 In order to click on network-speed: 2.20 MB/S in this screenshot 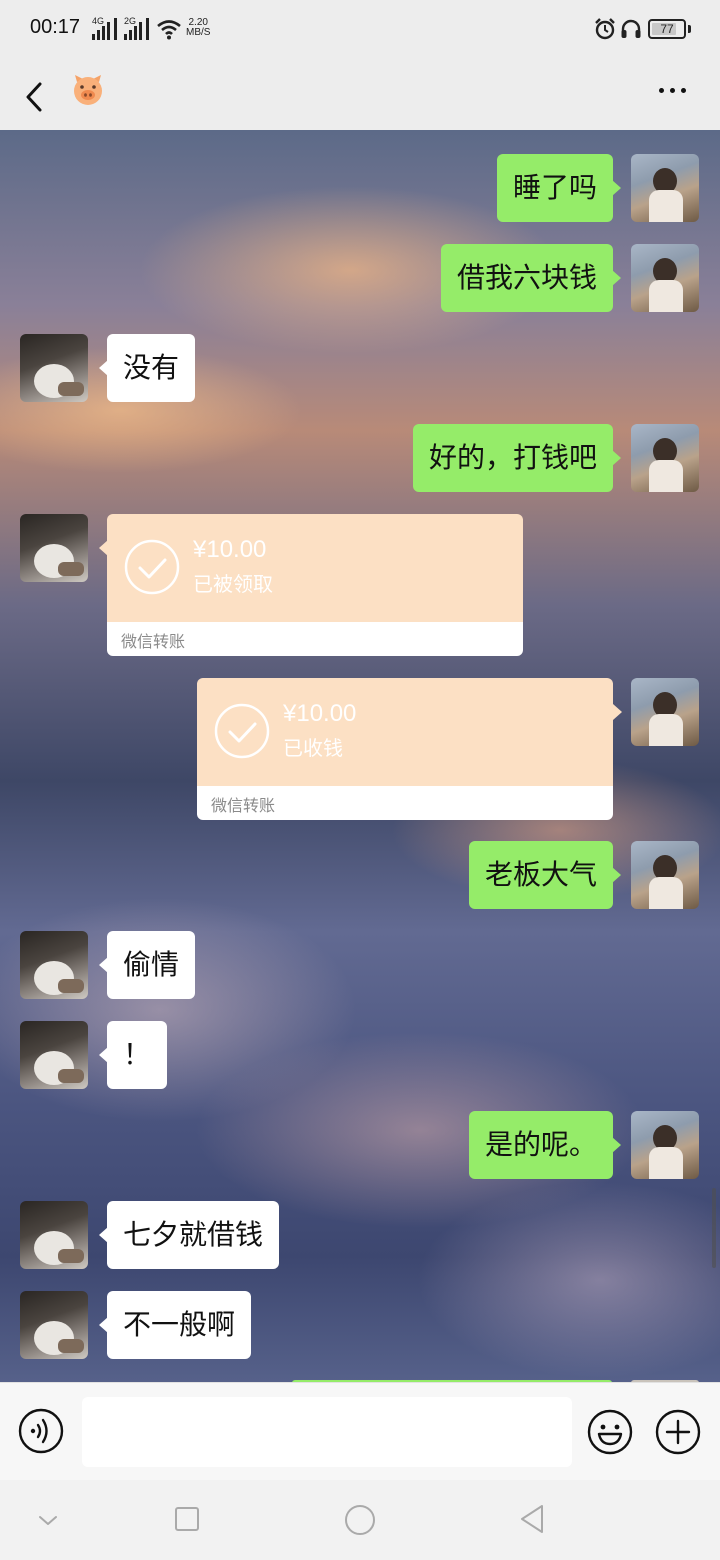, I will do `click(198, 28)`.